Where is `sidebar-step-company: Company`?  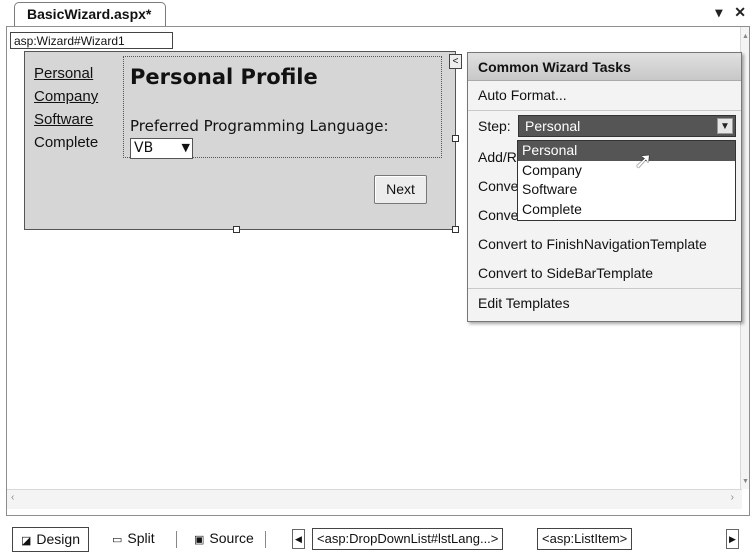 sidebar-step-company: Company is located at coordinates (74, 96).